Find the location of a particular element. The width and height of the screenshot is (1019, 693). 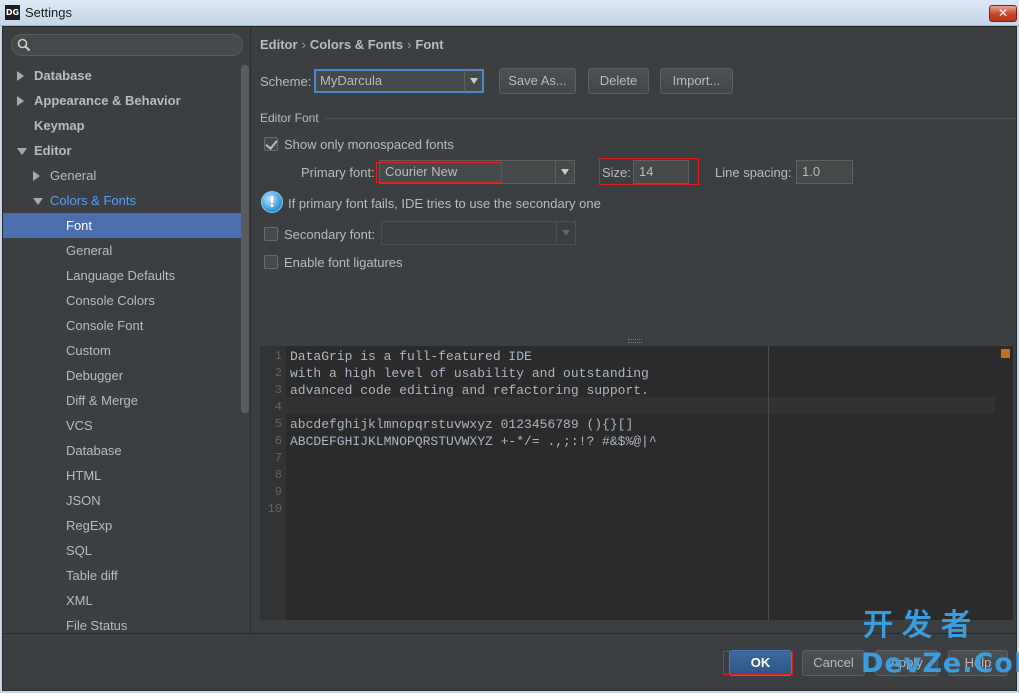

sidebar-item-editor: Editor is located at coordinates (126, 150).